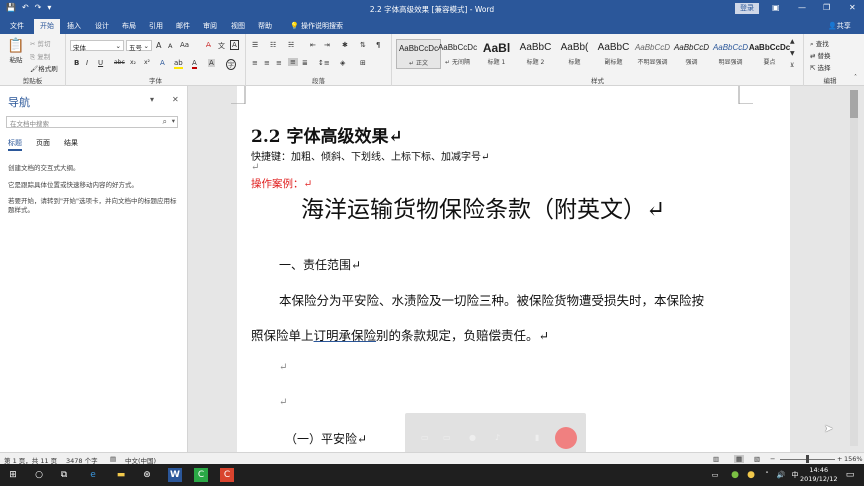 The width and height of the screenshot is (864, 486). What do you see at coordinates (231, 64) in the screenshot?
I see `enclose-char-icon: 字` at bounding box center [231, 64].